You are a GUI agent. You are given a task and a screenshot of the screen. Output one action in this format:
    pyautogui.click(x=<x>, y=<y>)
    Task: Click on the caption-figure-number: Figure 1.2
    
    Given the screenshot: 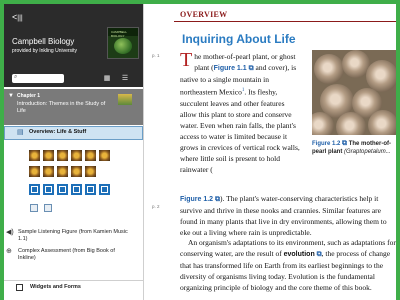 What is the action you would take?
    pyautogui.click(x=326, y=144)
    